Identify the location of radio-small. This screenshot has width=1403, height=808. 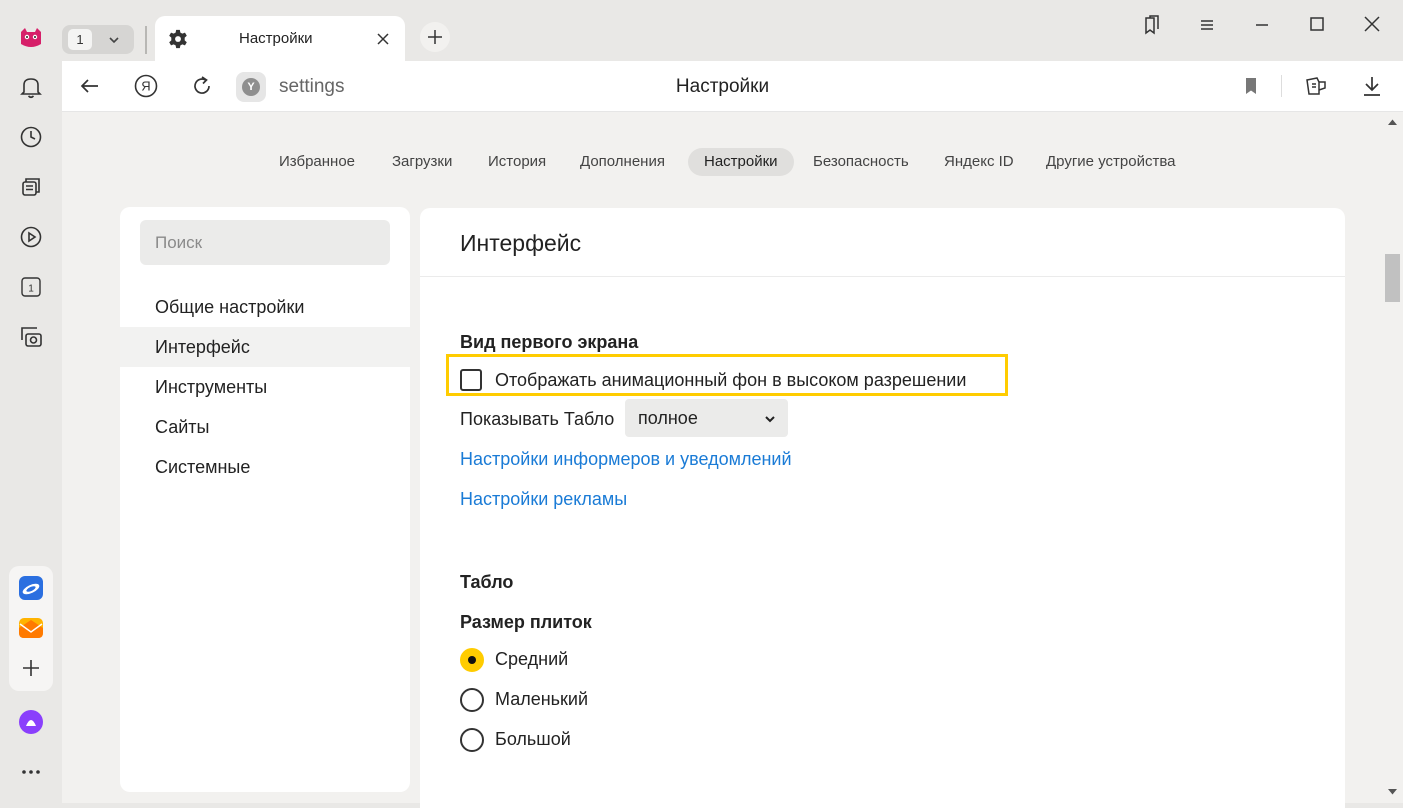
(472, 700).